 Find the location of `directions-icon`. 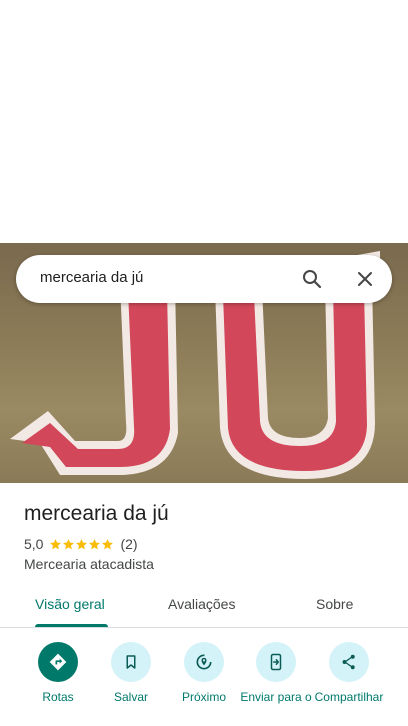

directions-icon is located at coordinates (58, 662).